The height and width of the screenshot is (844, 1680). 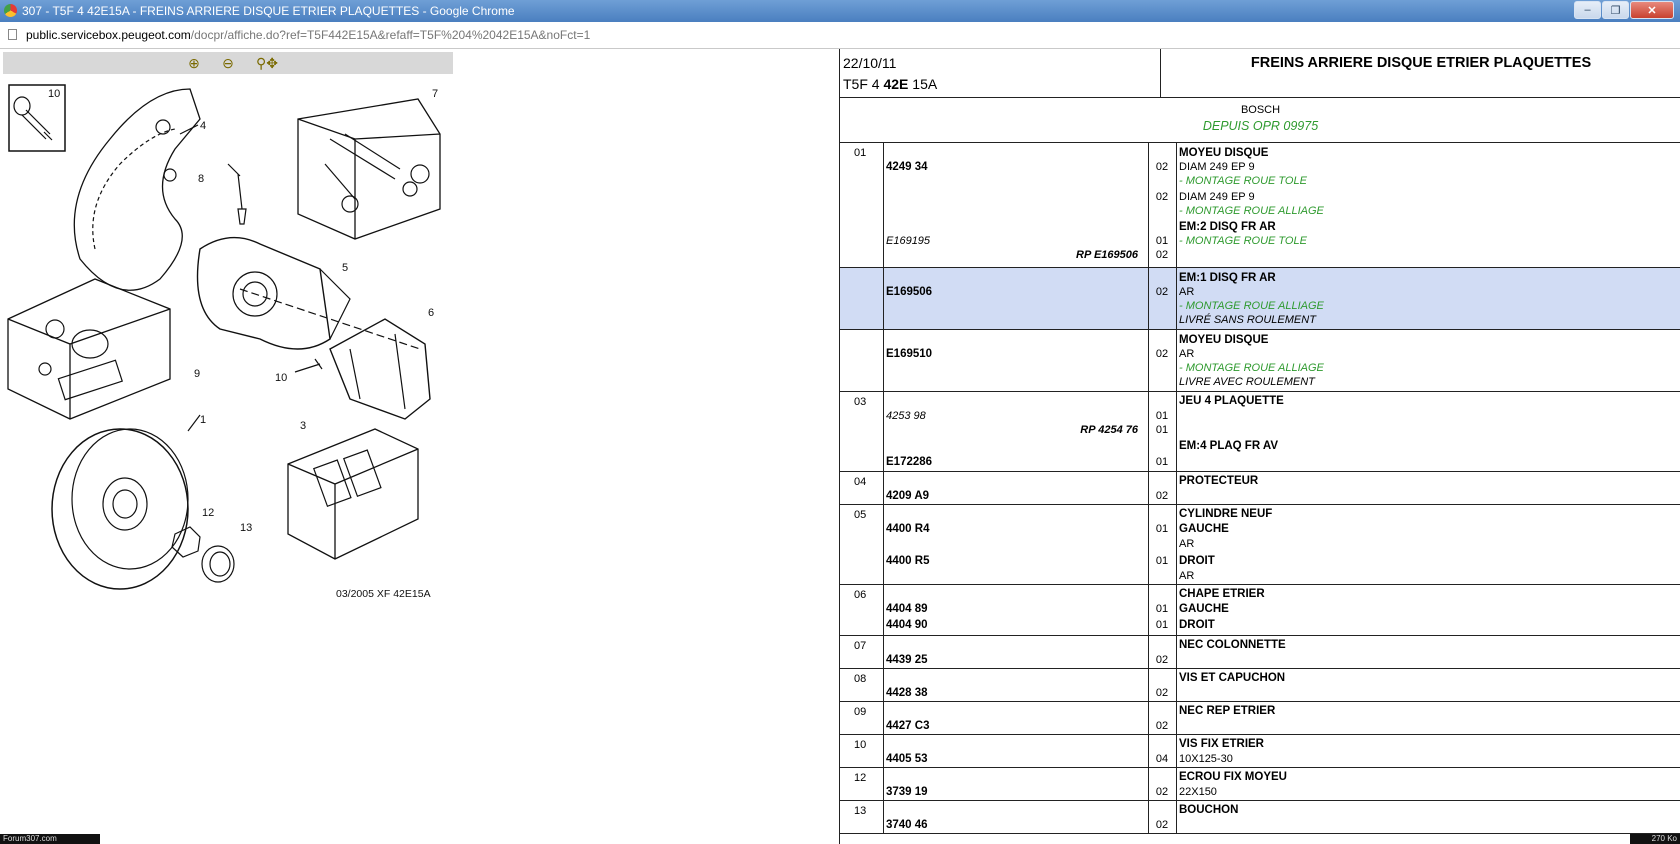 What do you see at coordinates (1587, 10) in the screenshot?
I see `minimize-button: –` at bounding box center [1587, 10].